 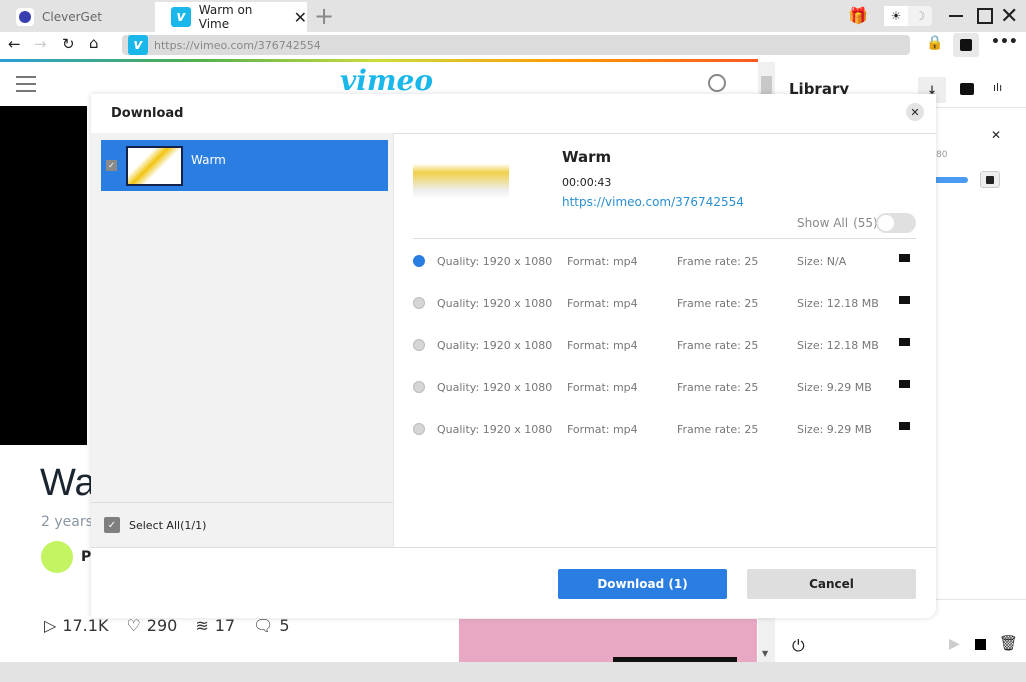 What do you see at coordinates (94, 43) in the screenshot?
I see `home-icon: ⌂` at bounding box center [94, 43].